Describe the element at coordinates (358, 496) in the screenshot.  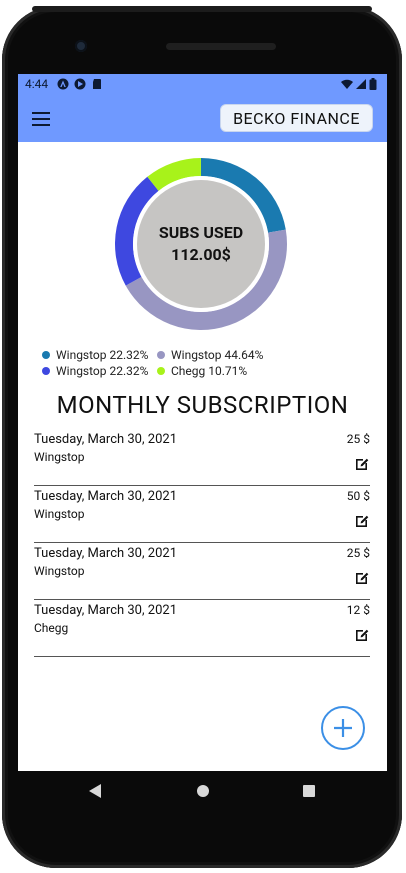
I see `transaction-amount: 50 $` at that location.